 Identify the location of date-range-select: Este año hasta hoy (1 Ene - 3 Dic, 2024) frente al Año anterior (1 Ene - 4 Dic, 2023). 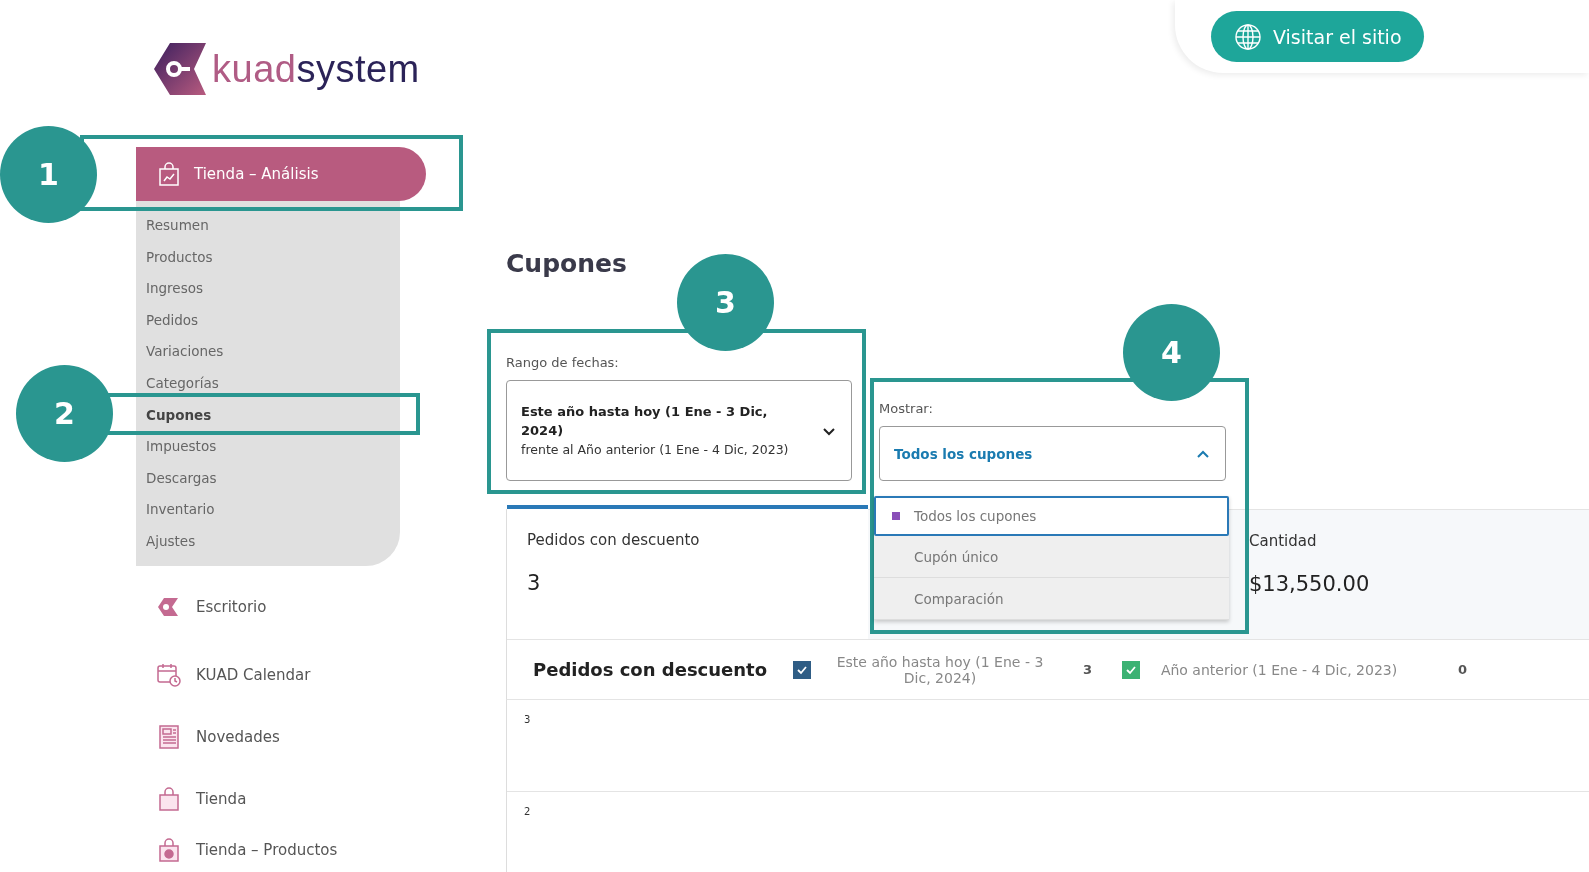
(679, 430).